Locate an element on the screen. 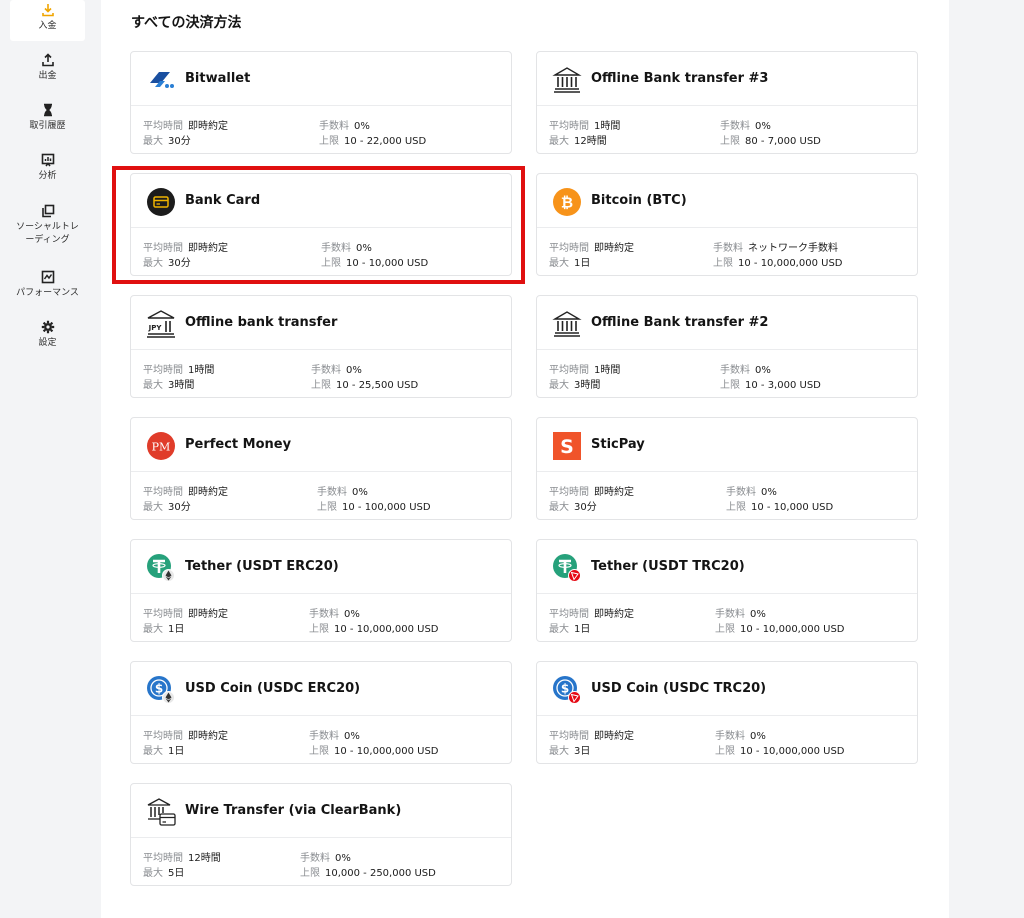 This screenshot has height=918, width=1024. sidebar-item-social-trading: ソーシャルトレーディング is located at coordinates (47, 225).